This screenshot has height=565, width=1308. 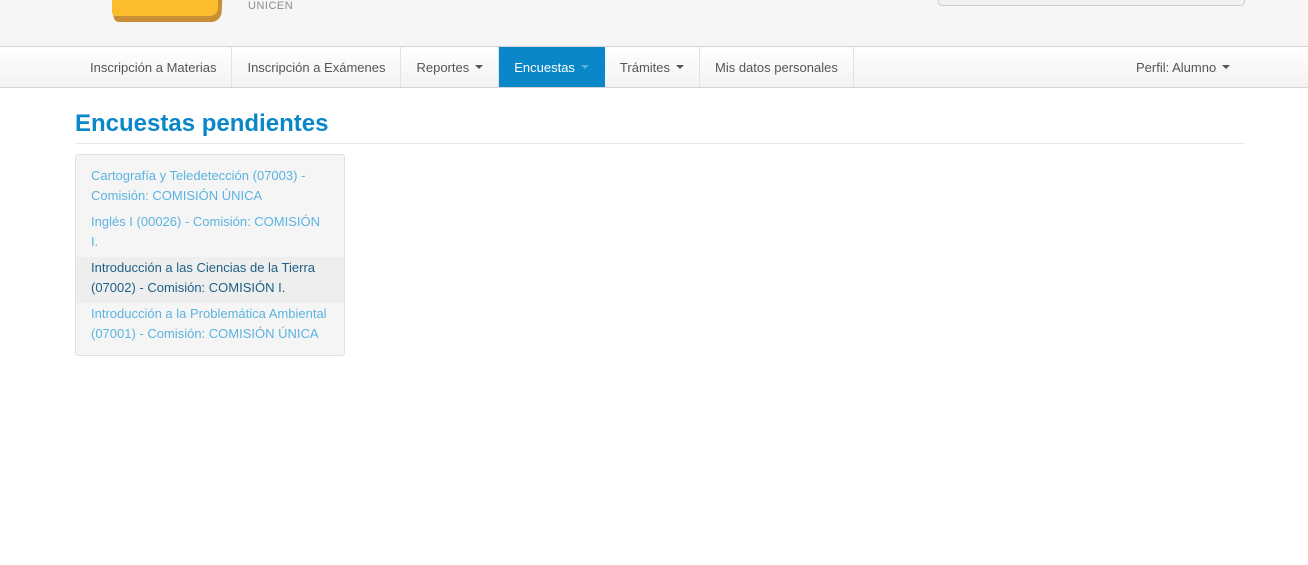 I want to click on nav-item-label: Trámites, so click(x=644, y=67).